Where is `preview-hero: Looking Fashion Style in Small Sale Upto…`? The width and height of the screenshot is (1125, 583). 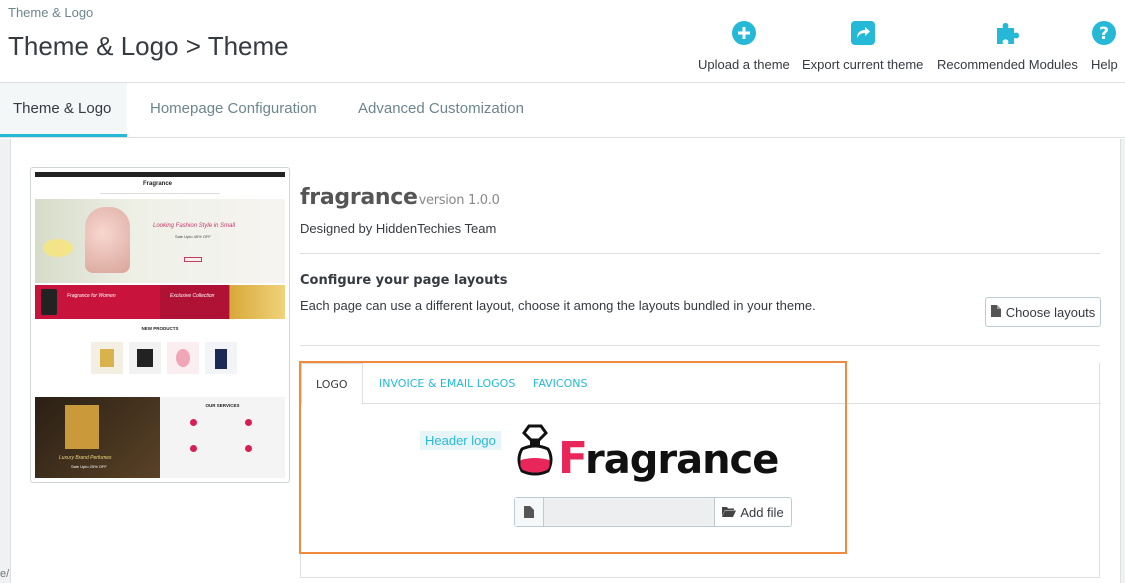 preview-hero: Looking Fashion Style in Small Sale Upto… is located at coordinates (160, 241).